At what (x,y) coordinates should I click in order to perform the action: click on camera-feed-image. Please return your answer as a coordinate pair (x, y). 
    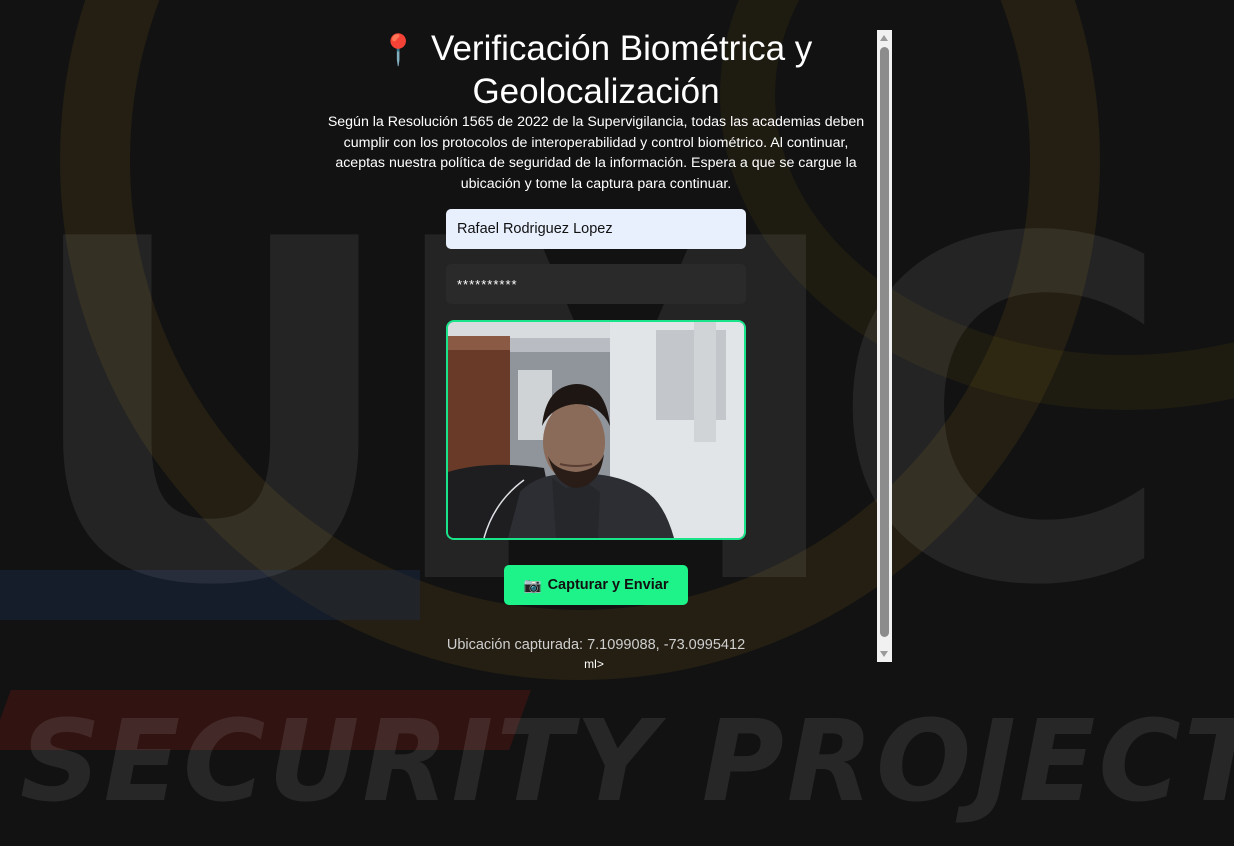
    Looking at the image, I should click on (596, 430).